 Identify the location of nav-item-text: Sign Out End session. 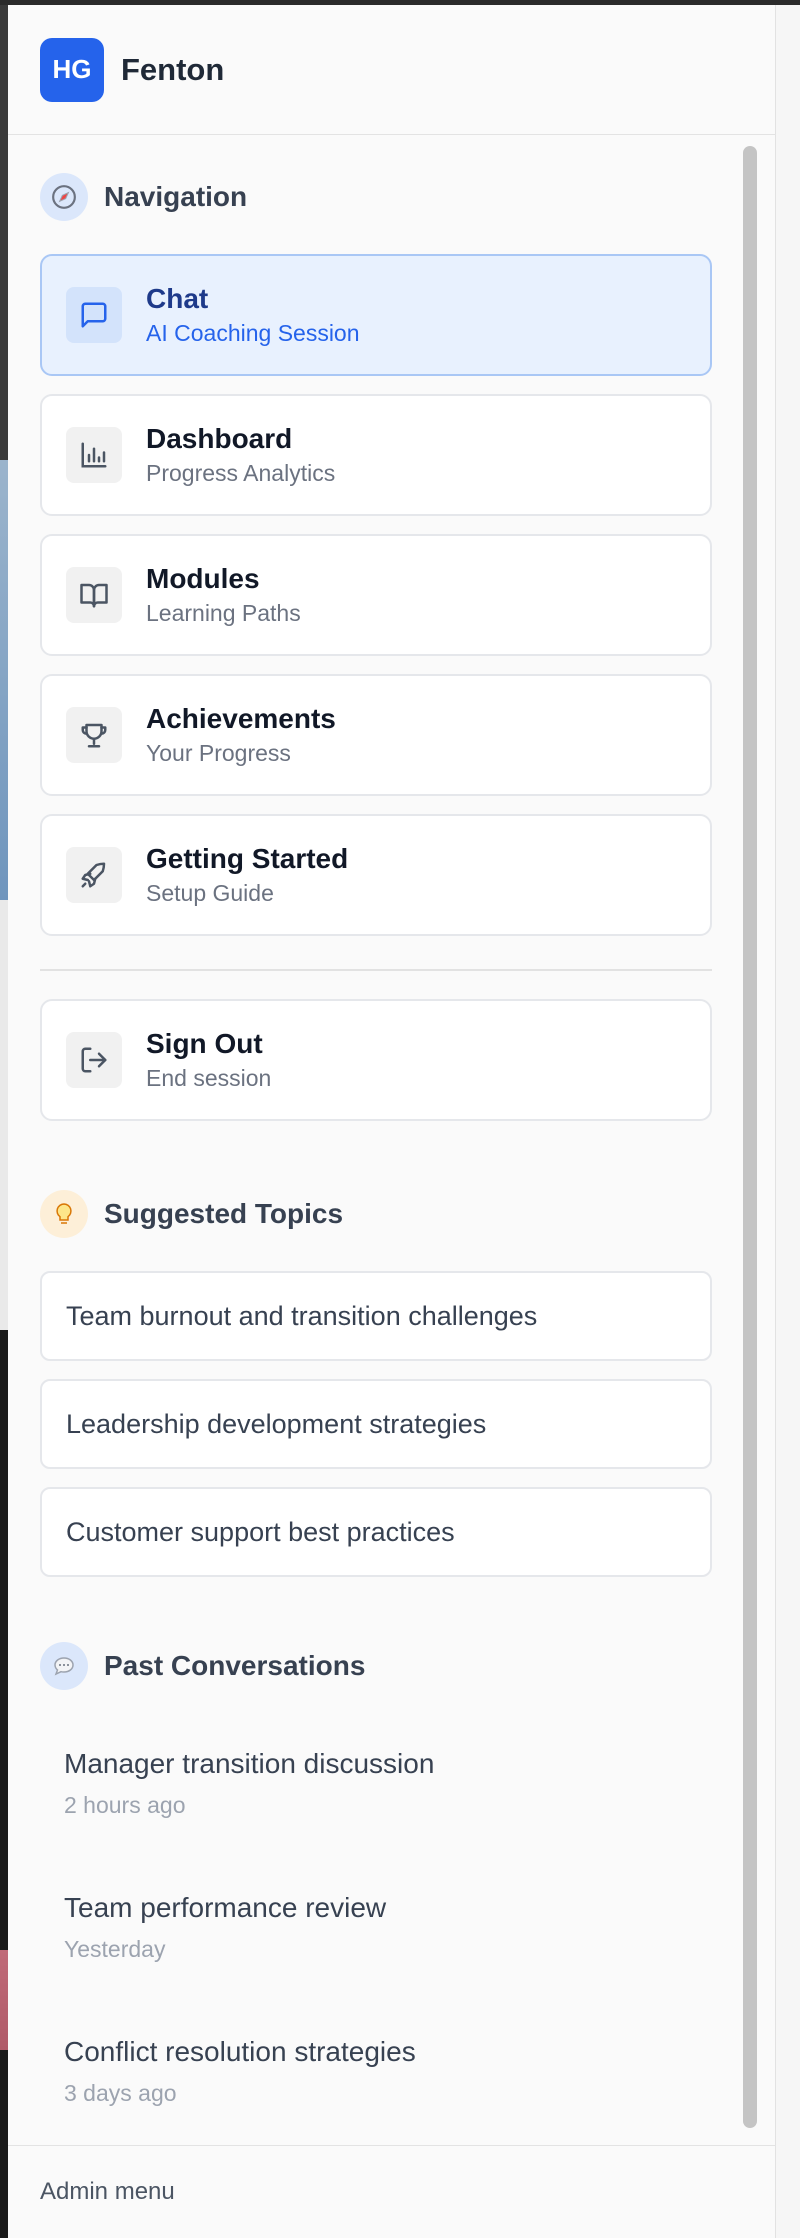
(208, 1060).